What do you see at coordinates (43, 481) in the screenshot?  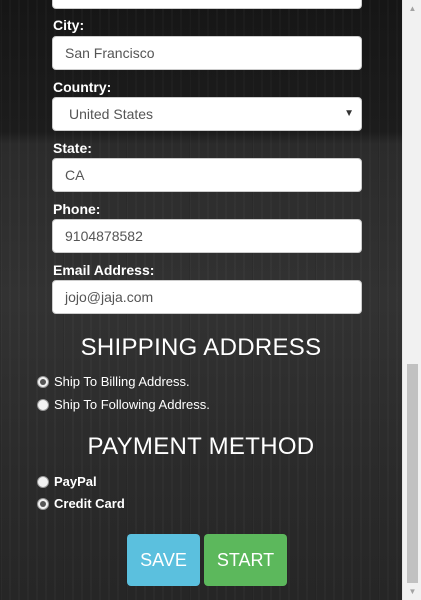 I see `paypal-radio` at bounding box center [43, 481].